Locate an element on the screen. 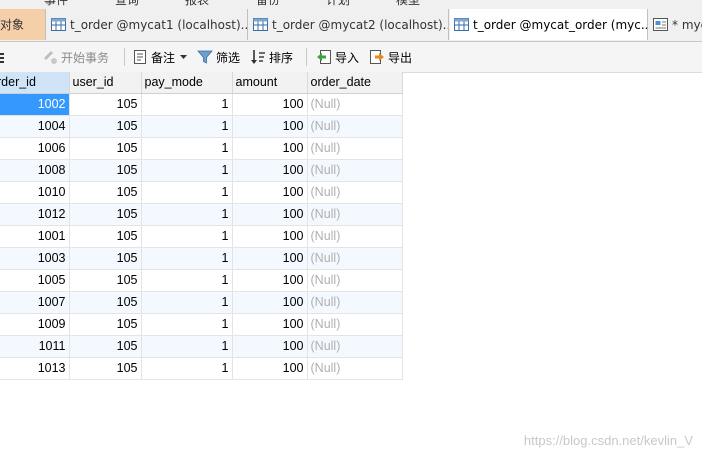  table-row: 1006 105 1 100 (Null) is located at coordinates (201, 148).